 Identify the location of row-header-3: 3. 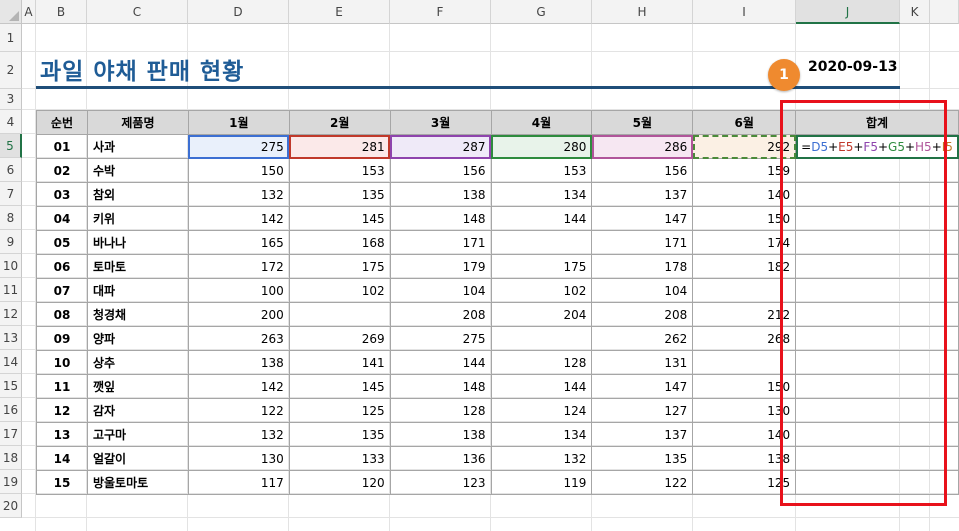
(11, 99).